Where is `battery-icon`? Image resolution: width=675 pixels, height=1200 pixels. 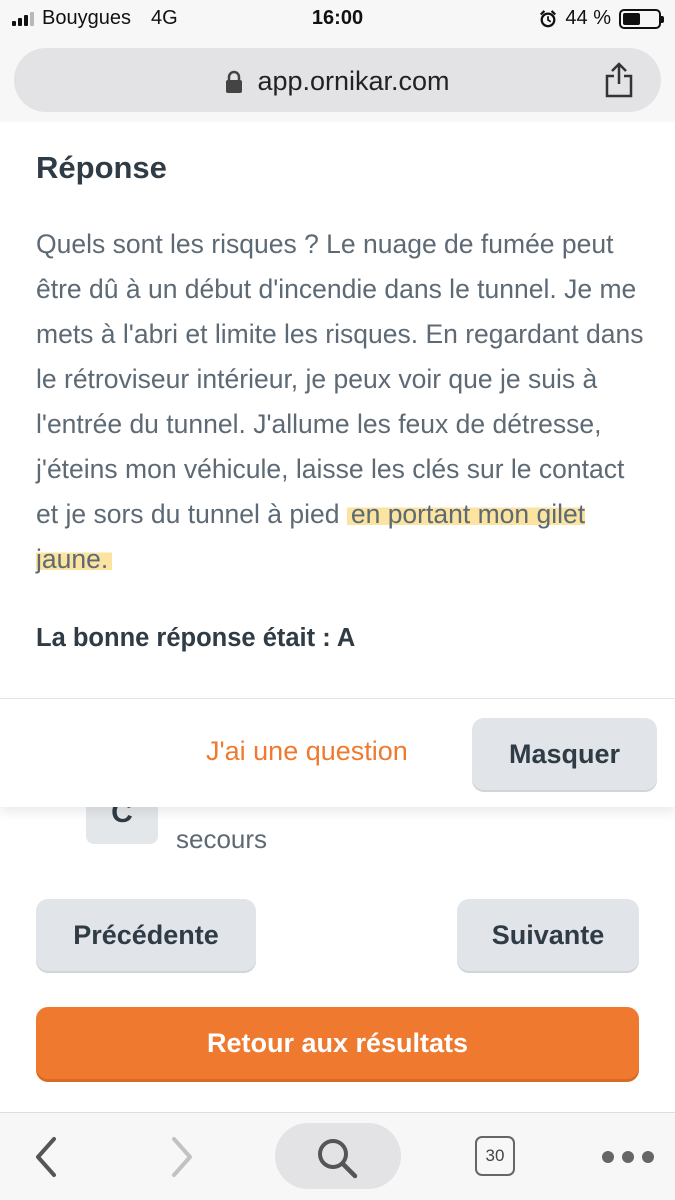 battery-icon is located at coordinates (641, 18).